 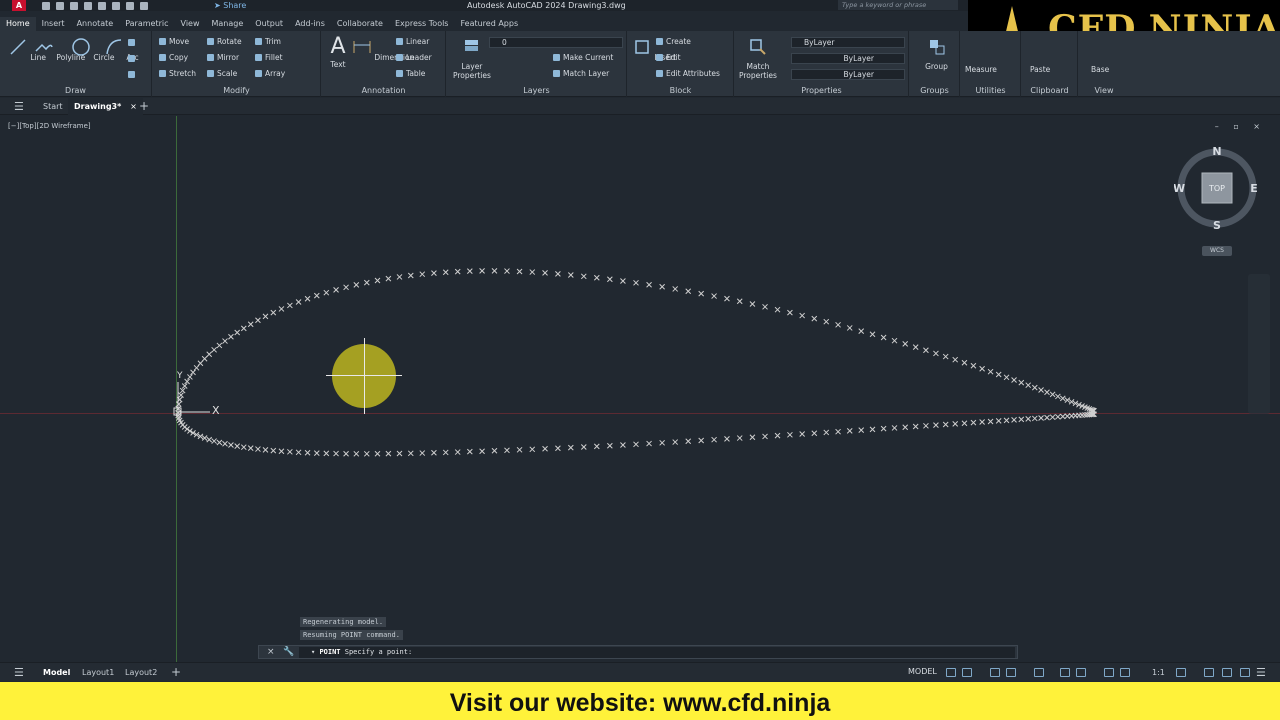 I want to click on close-tab-icon: ×, so click(x=133, y=106).